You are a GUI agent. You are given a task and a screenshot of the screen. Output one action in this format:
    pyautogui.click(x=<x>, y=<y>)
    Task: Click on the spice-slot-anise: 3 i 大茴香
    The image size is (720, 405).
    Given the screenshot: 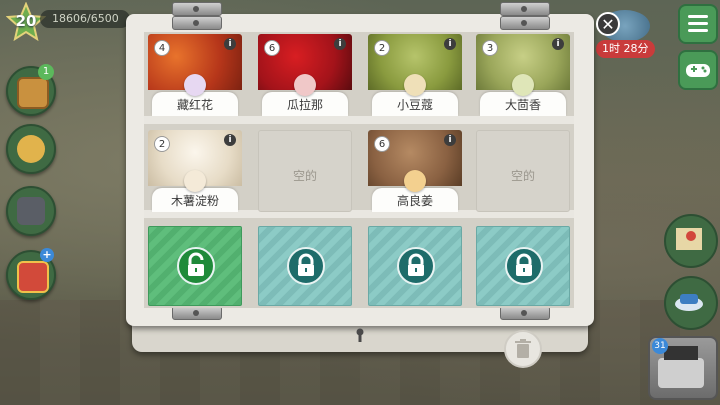 What is the action you would take?
    pyautogui.click(x=523, y=75)
    